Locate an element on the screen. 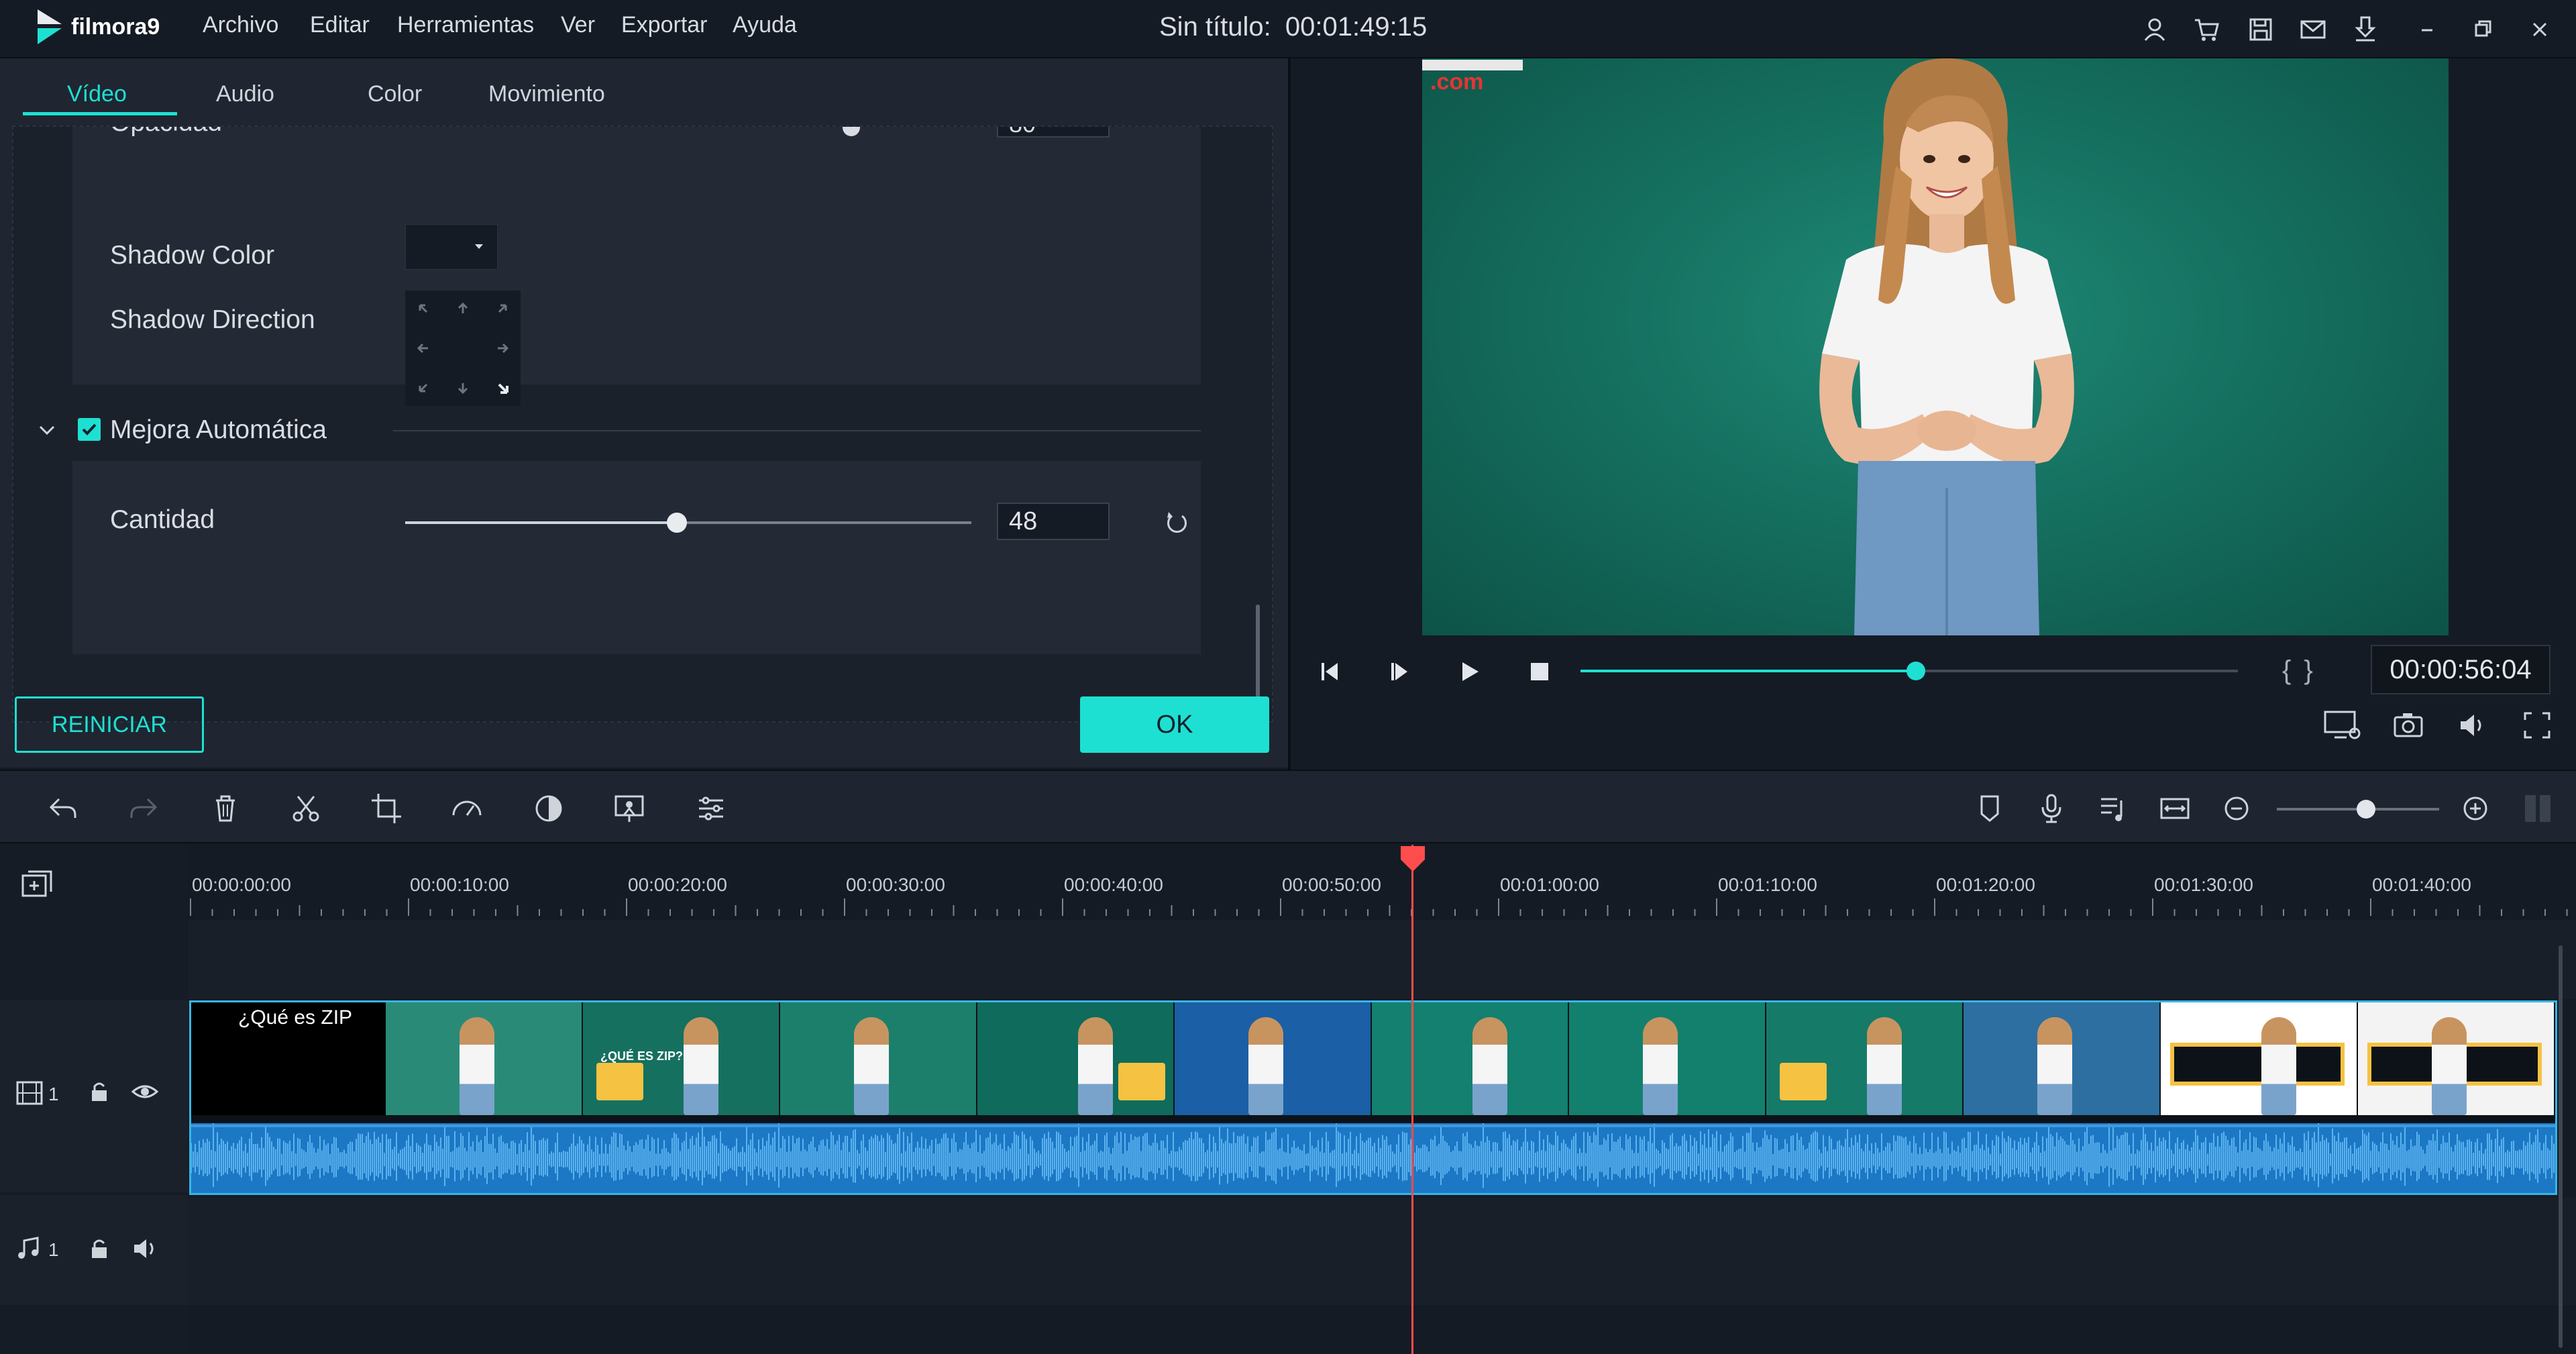  reiniciar-button: REINICIAR is located at coordinates (109, 724).